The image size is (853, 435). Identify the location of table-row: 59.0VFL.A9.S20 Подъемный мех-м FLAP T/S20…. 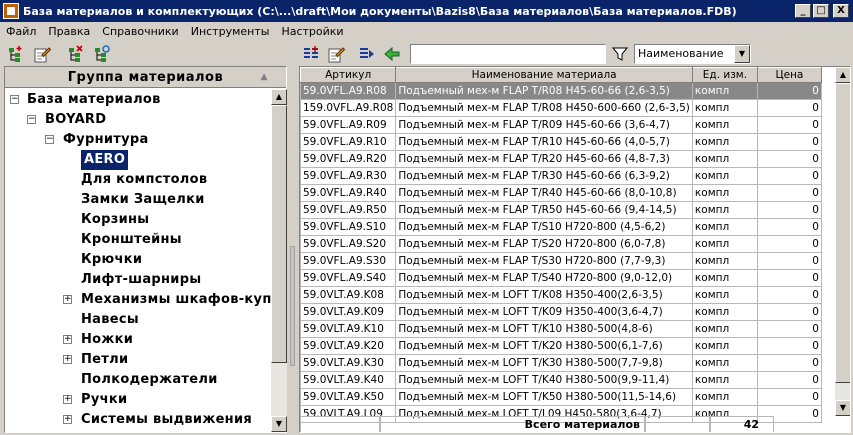
(561, 244).